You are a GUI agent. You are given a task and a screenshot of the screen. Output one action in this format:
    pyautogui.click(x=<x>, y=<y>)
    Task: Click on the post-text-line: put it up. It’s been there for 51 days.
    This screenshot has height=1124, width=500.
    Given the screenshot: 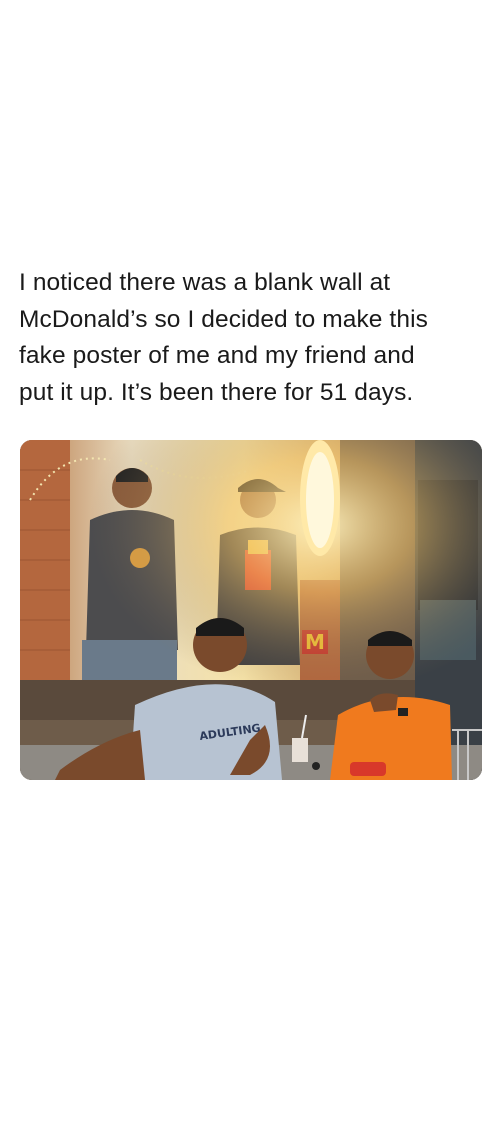 What is the action you would take?
    pyautogui.click(x=216, y=392)
    